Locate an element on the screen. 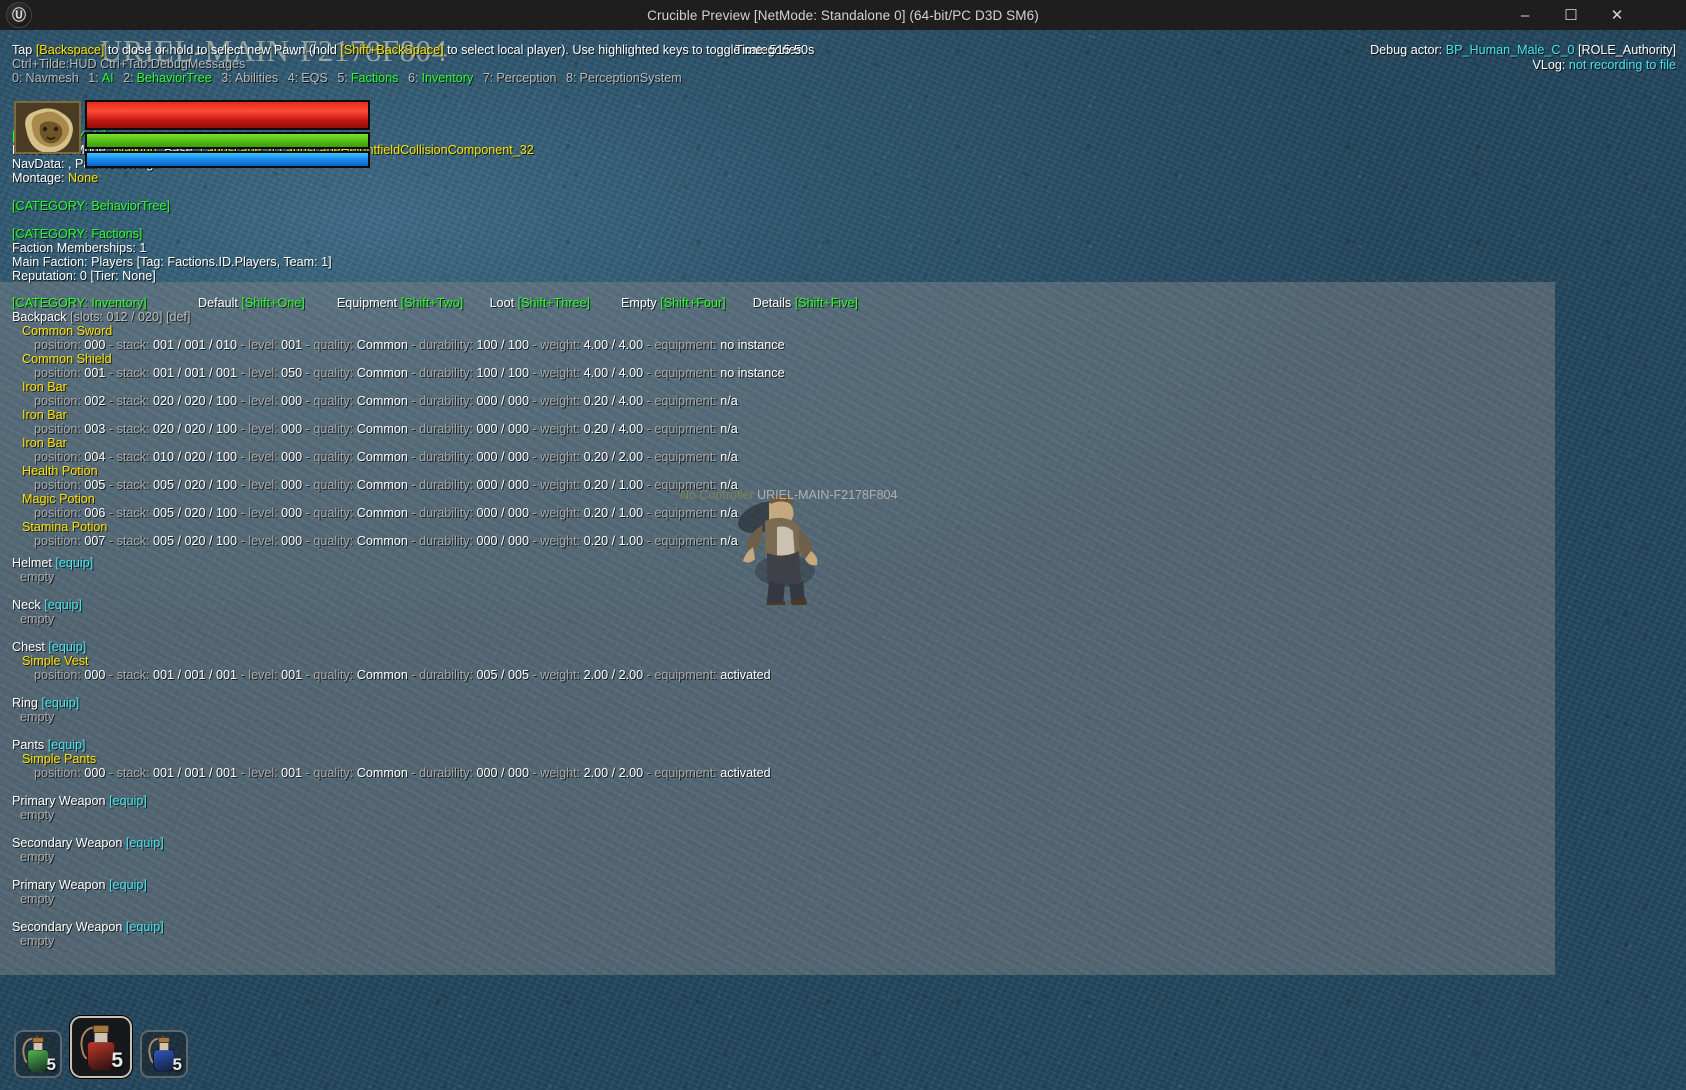  inventory-item-name: Magic Potion is located at coordinates (58, 499).